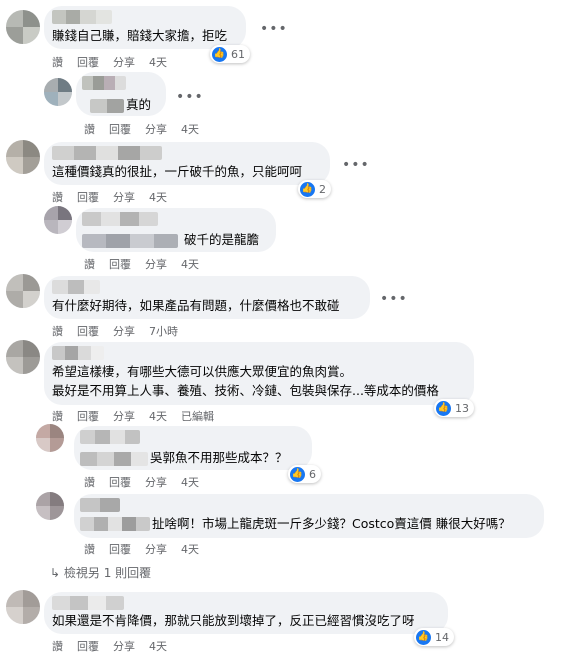 This screenshot has width=566, height=655. I want to click on edited-label: 已編輯, so click(197, 416).